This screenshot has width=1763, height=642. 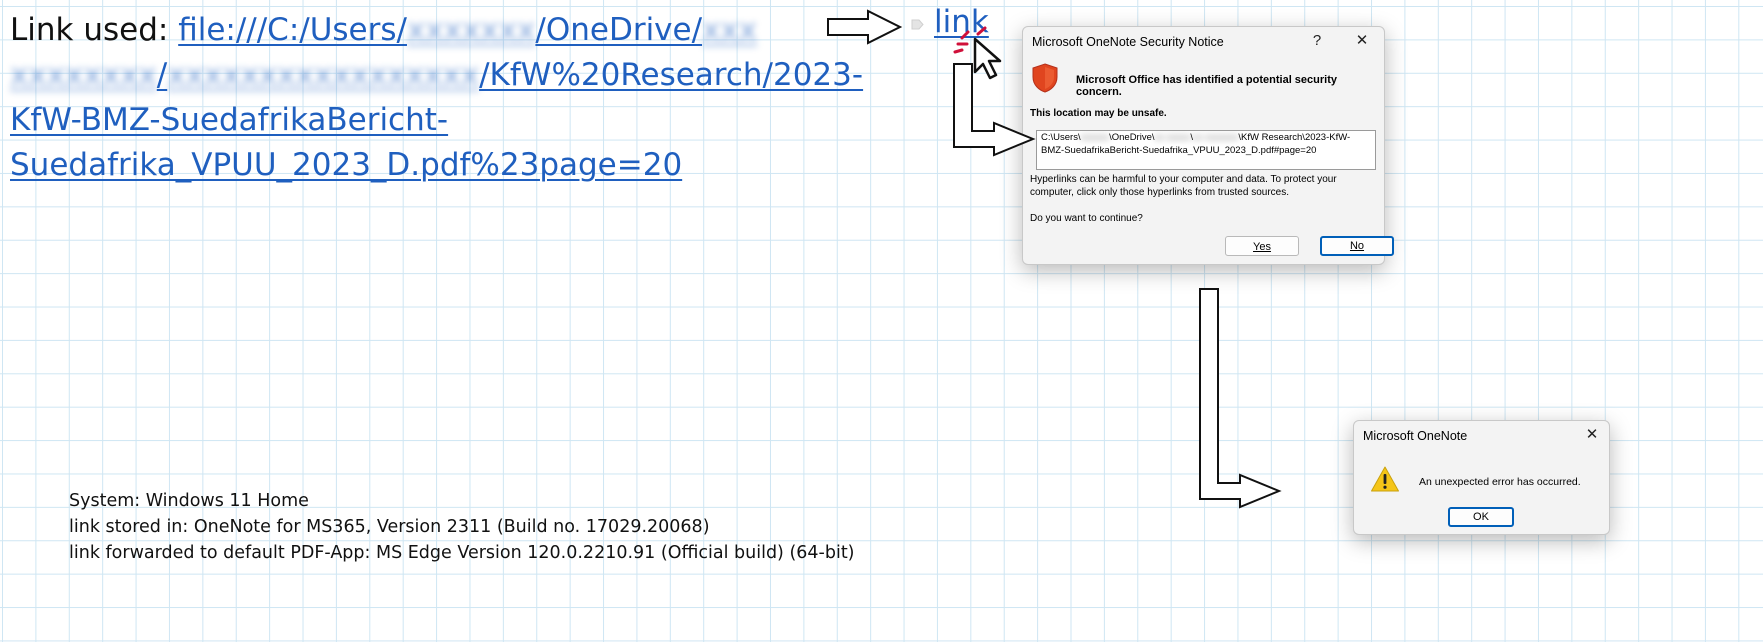 I want to click on bullet-icon, so click(x=917, y=24).